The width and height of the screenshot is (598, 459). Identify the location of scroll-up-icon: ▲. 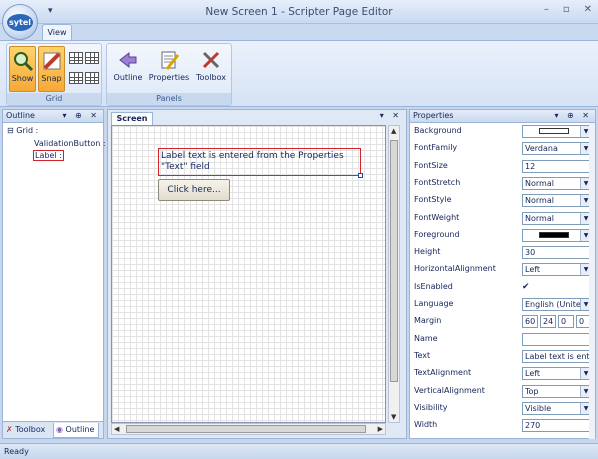
(393, 131).